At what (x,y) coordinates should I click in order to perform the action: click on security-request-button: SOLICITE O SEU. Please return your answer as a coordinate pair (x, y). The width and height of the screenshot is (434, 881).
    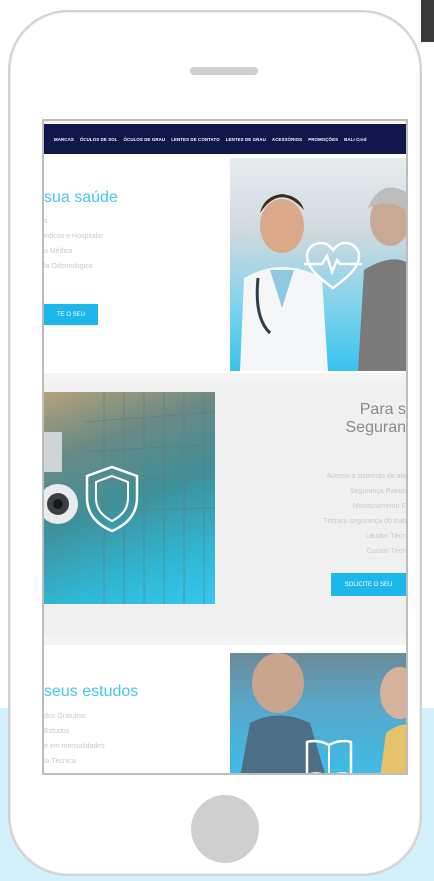
    Looking at the image, I should click on (368, 584).